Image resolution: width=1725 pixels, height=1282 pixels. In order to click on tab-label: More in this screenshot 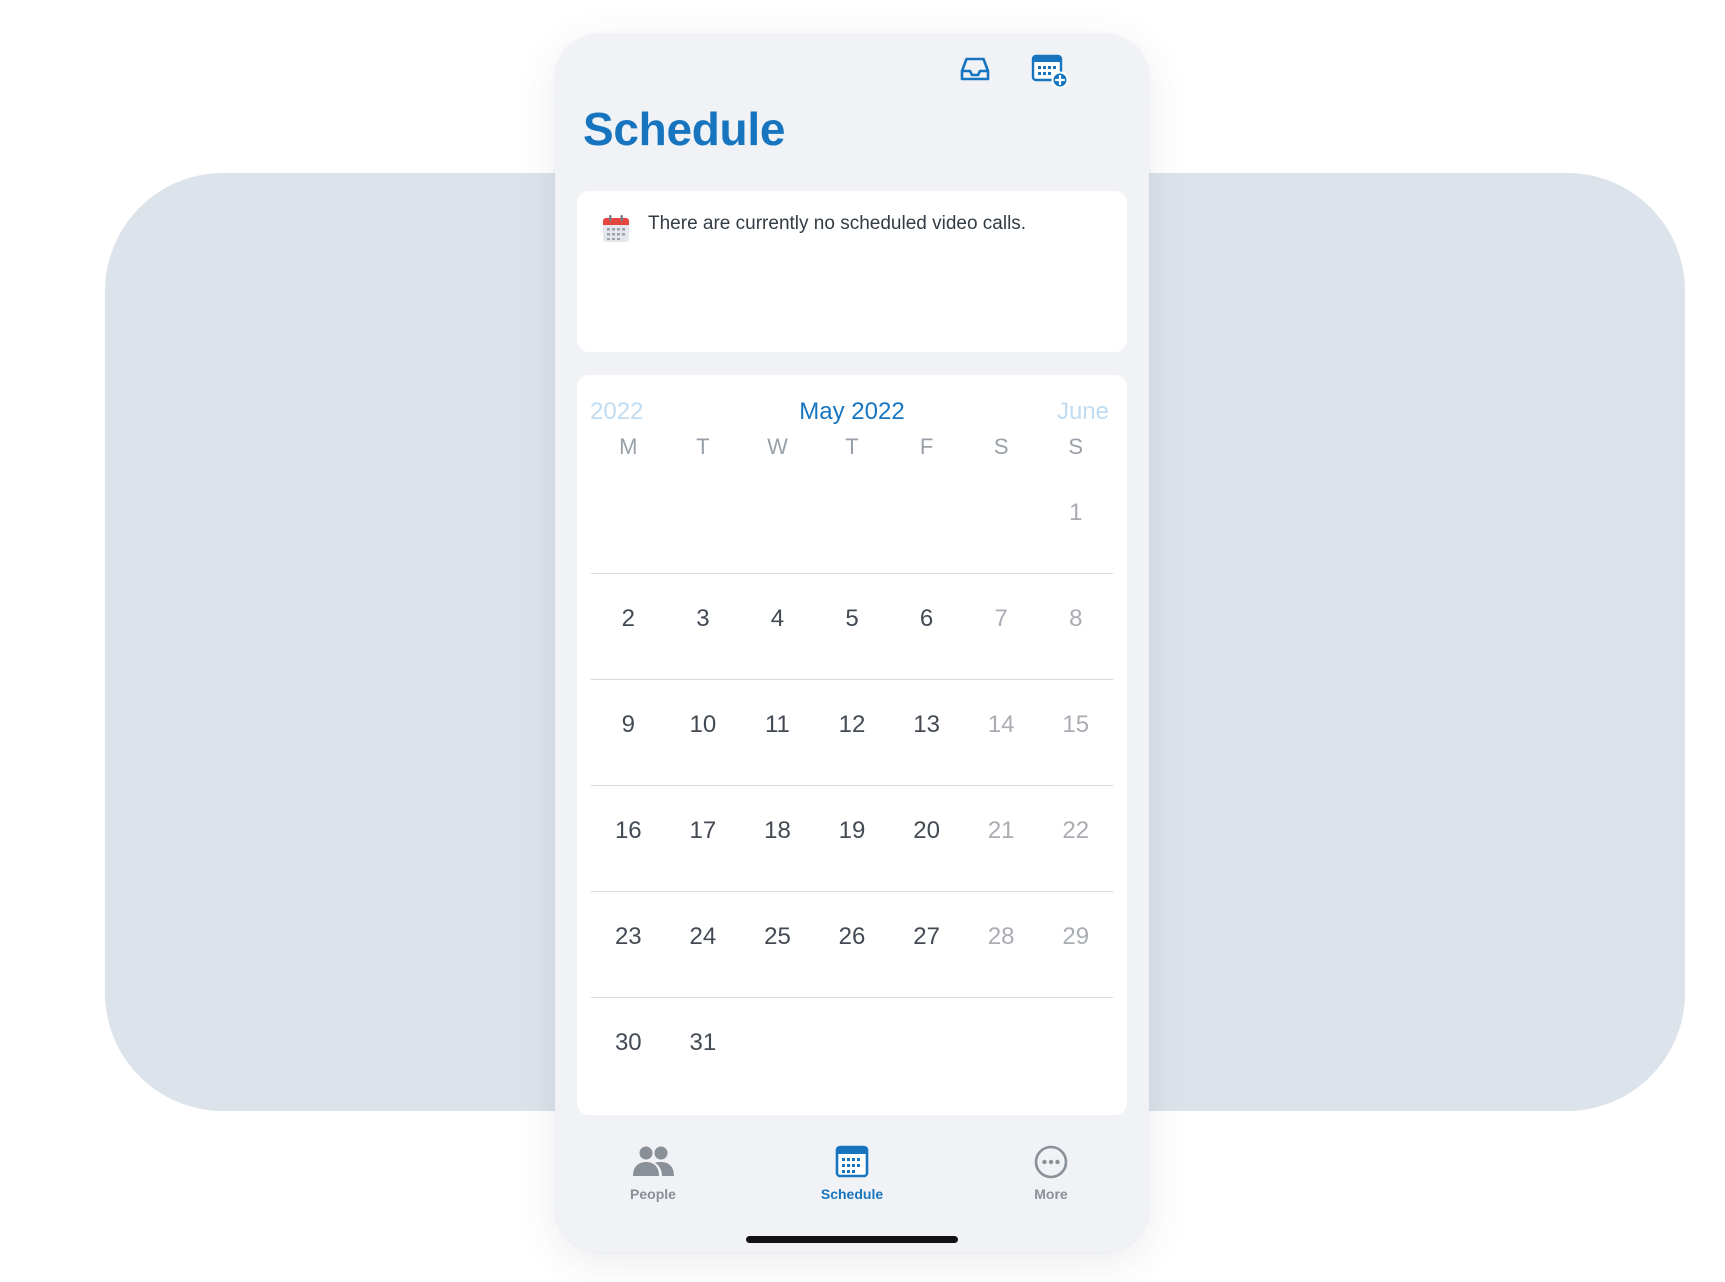, I will do `click(1051, 1194)`.